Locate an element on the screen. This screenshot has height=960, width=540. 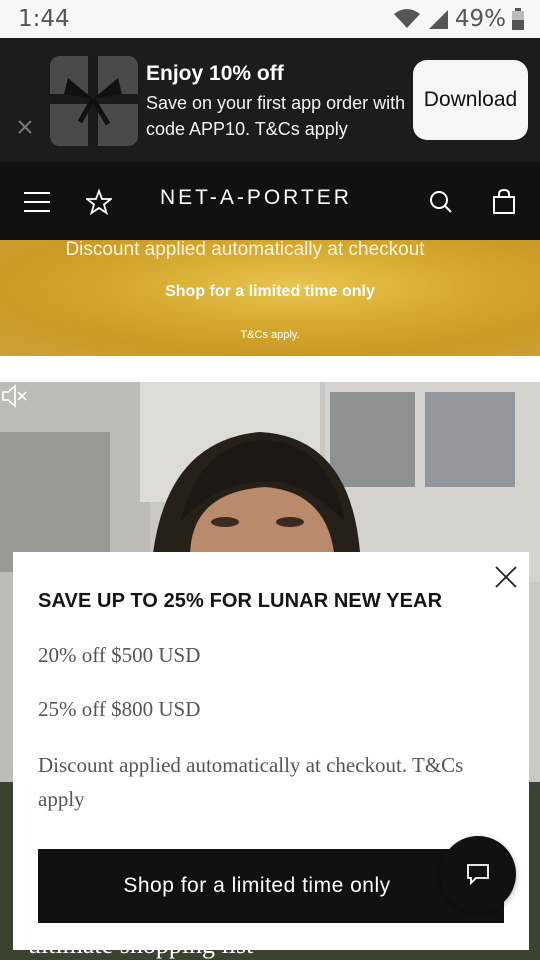
search-icon is located at coordinates (441, 202).